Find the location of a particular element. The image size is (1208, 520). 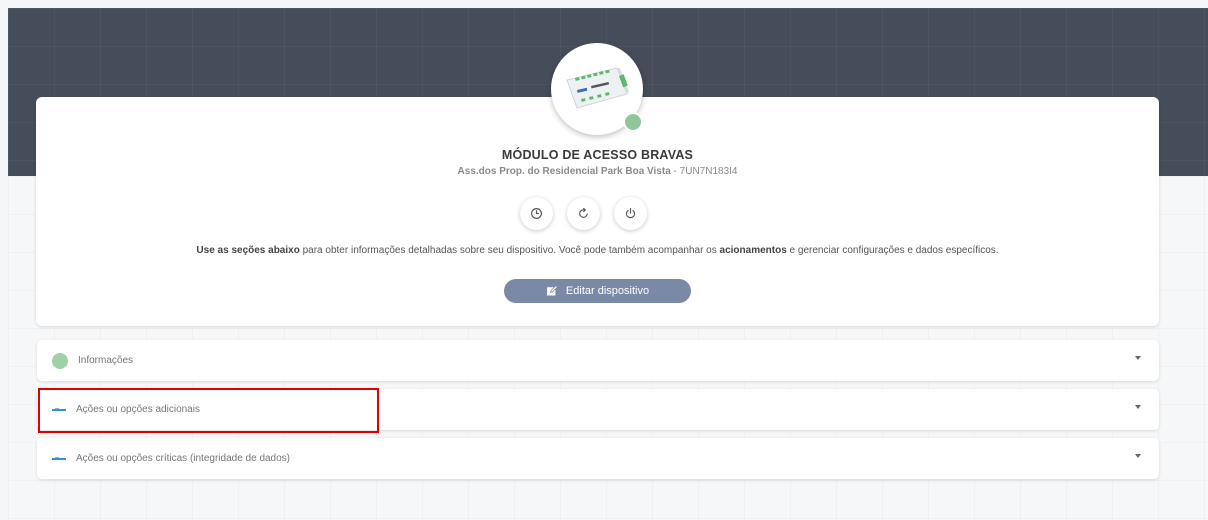

status-dot-icon is located at coordinates (60, 360).